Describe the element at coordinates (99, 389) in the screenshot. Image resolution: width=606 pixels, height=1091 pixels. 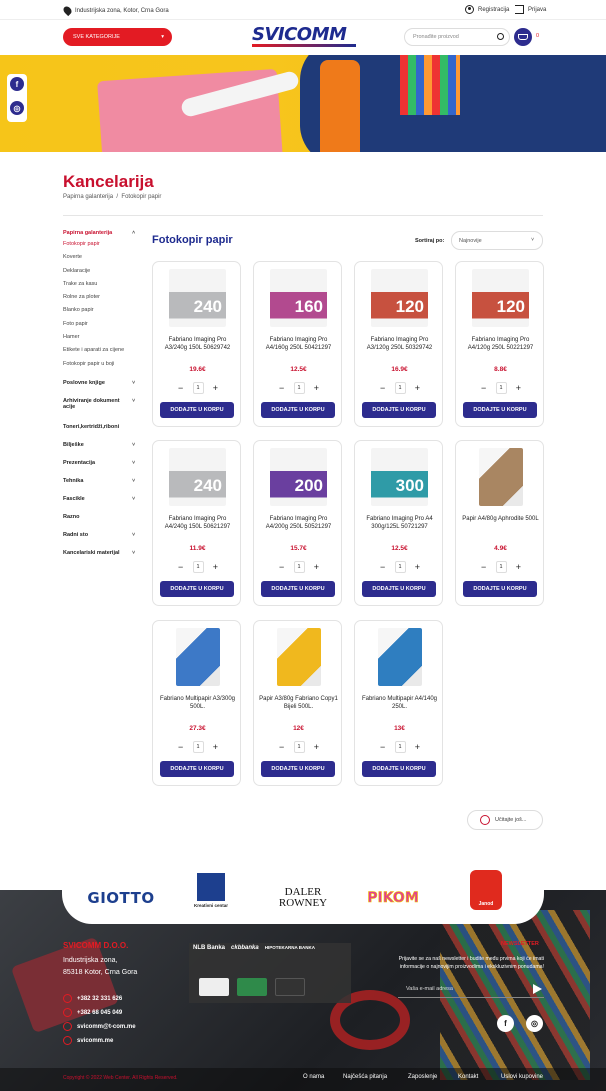
I see `sidebar-category: Poslovne knjige ˅` at that location.